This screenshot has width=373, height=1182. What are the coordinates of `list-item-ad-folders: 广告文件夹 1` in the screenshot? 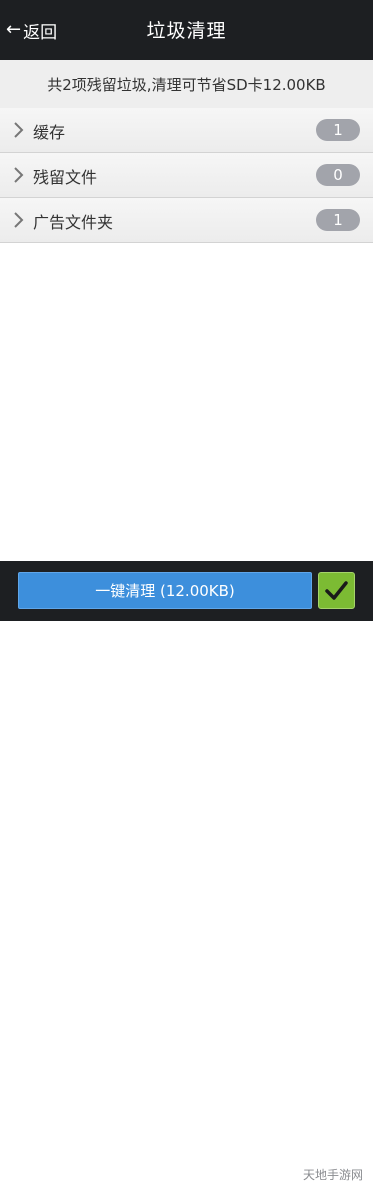 It's located at (186, 220).